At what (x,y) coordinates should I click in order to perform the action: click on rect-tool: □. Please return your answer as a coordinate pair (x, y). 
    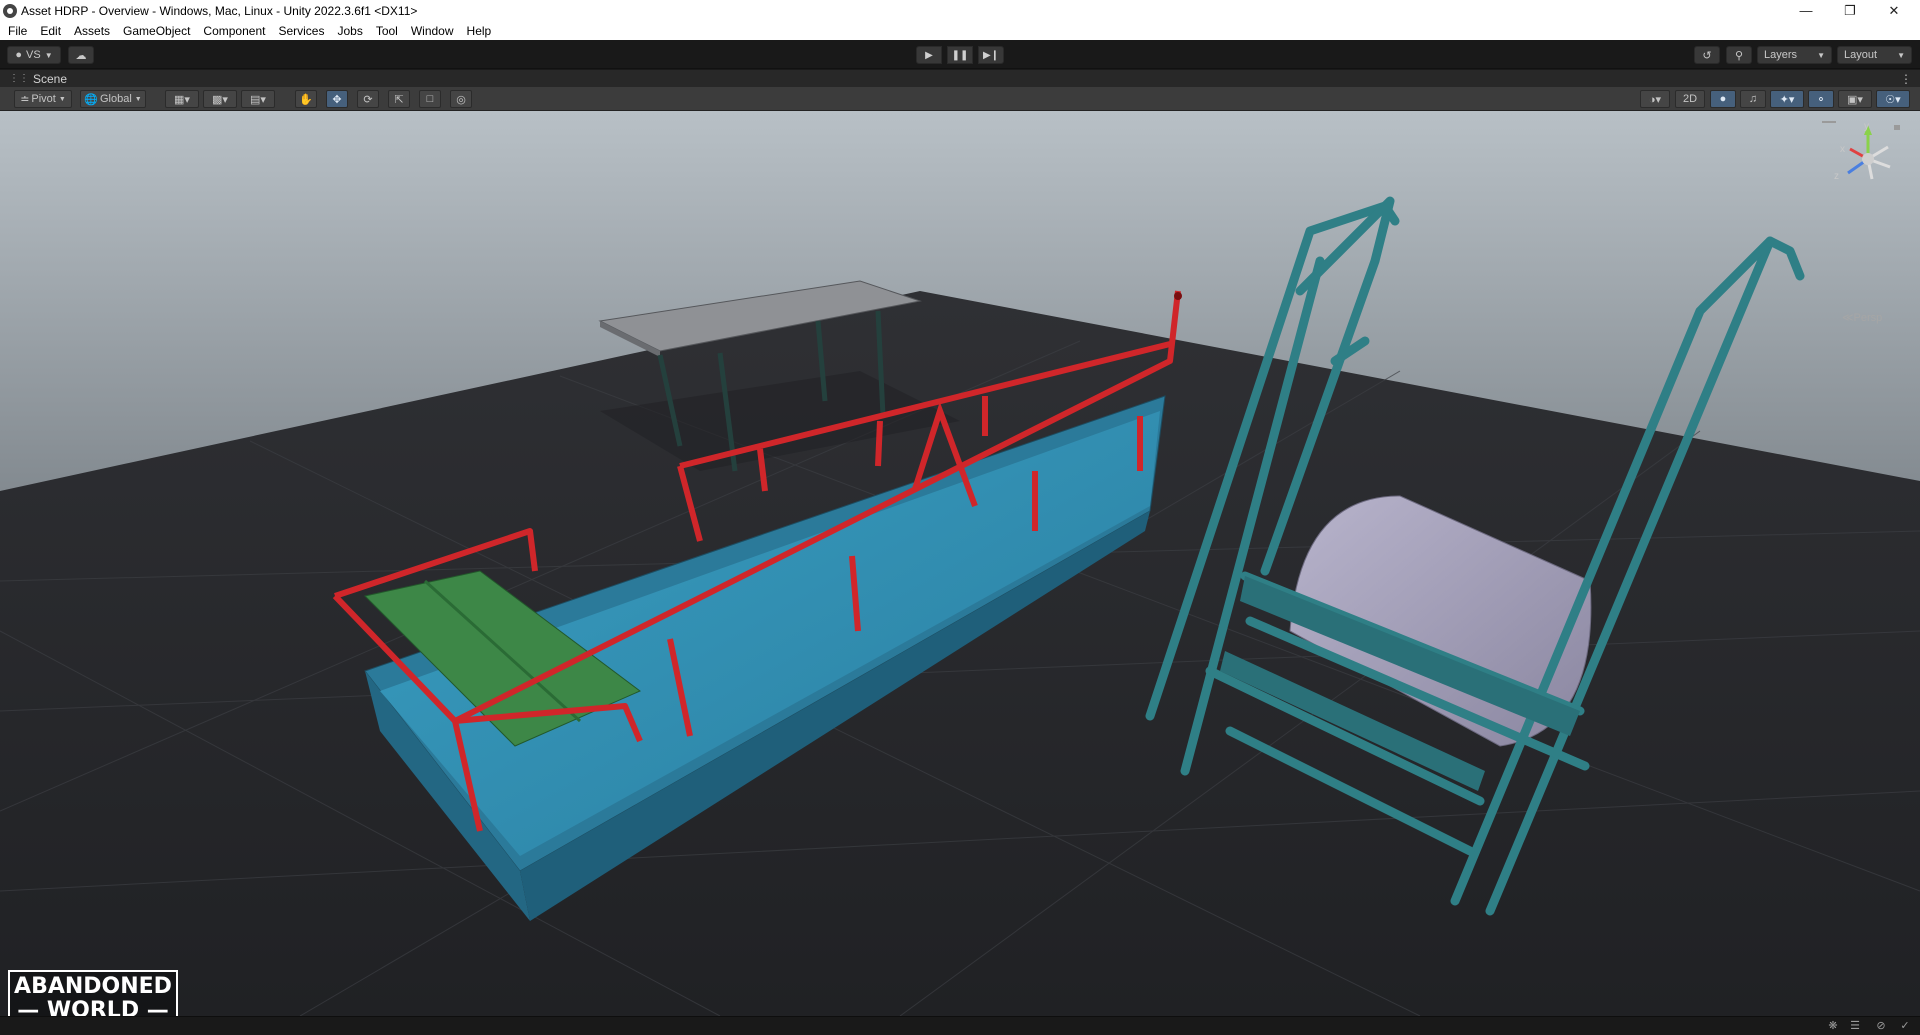
    Looking at the image, I should click on (430, 99).